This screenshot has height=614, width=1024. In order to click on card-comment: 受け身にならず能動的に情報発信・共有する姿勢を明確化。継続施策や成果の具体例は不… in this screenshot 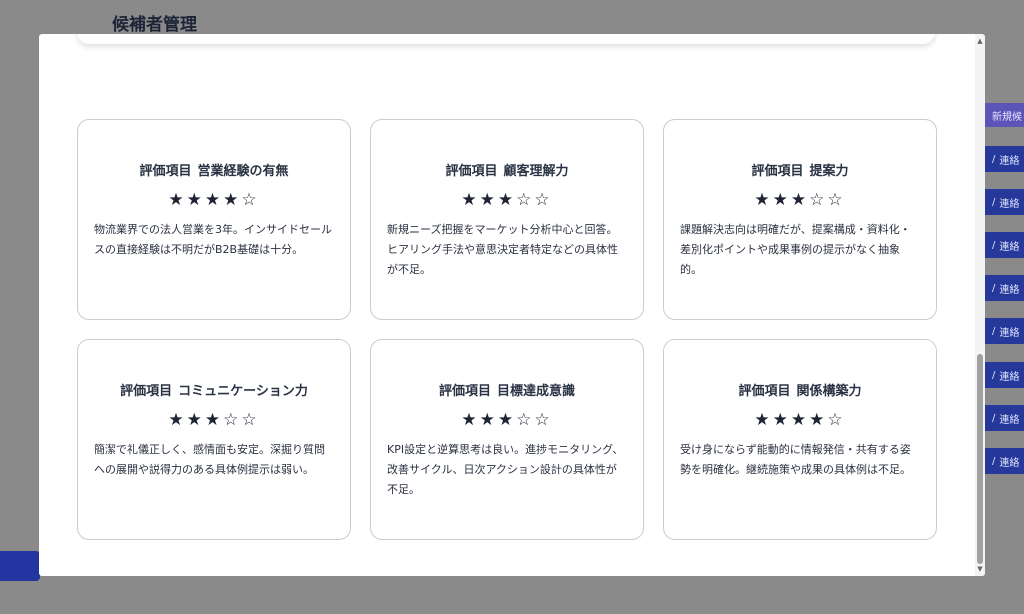, I will do `click(795, 459)`.